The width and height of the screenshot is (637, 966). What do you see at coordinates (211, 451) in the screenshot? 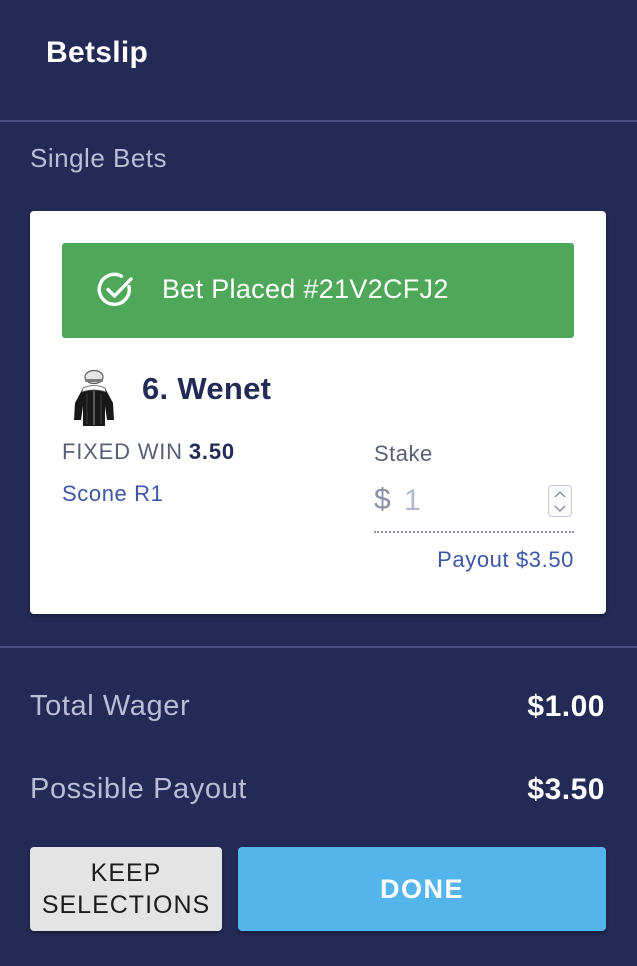
I see `bet-odds: 3.50` at bounding box center [211, 451].